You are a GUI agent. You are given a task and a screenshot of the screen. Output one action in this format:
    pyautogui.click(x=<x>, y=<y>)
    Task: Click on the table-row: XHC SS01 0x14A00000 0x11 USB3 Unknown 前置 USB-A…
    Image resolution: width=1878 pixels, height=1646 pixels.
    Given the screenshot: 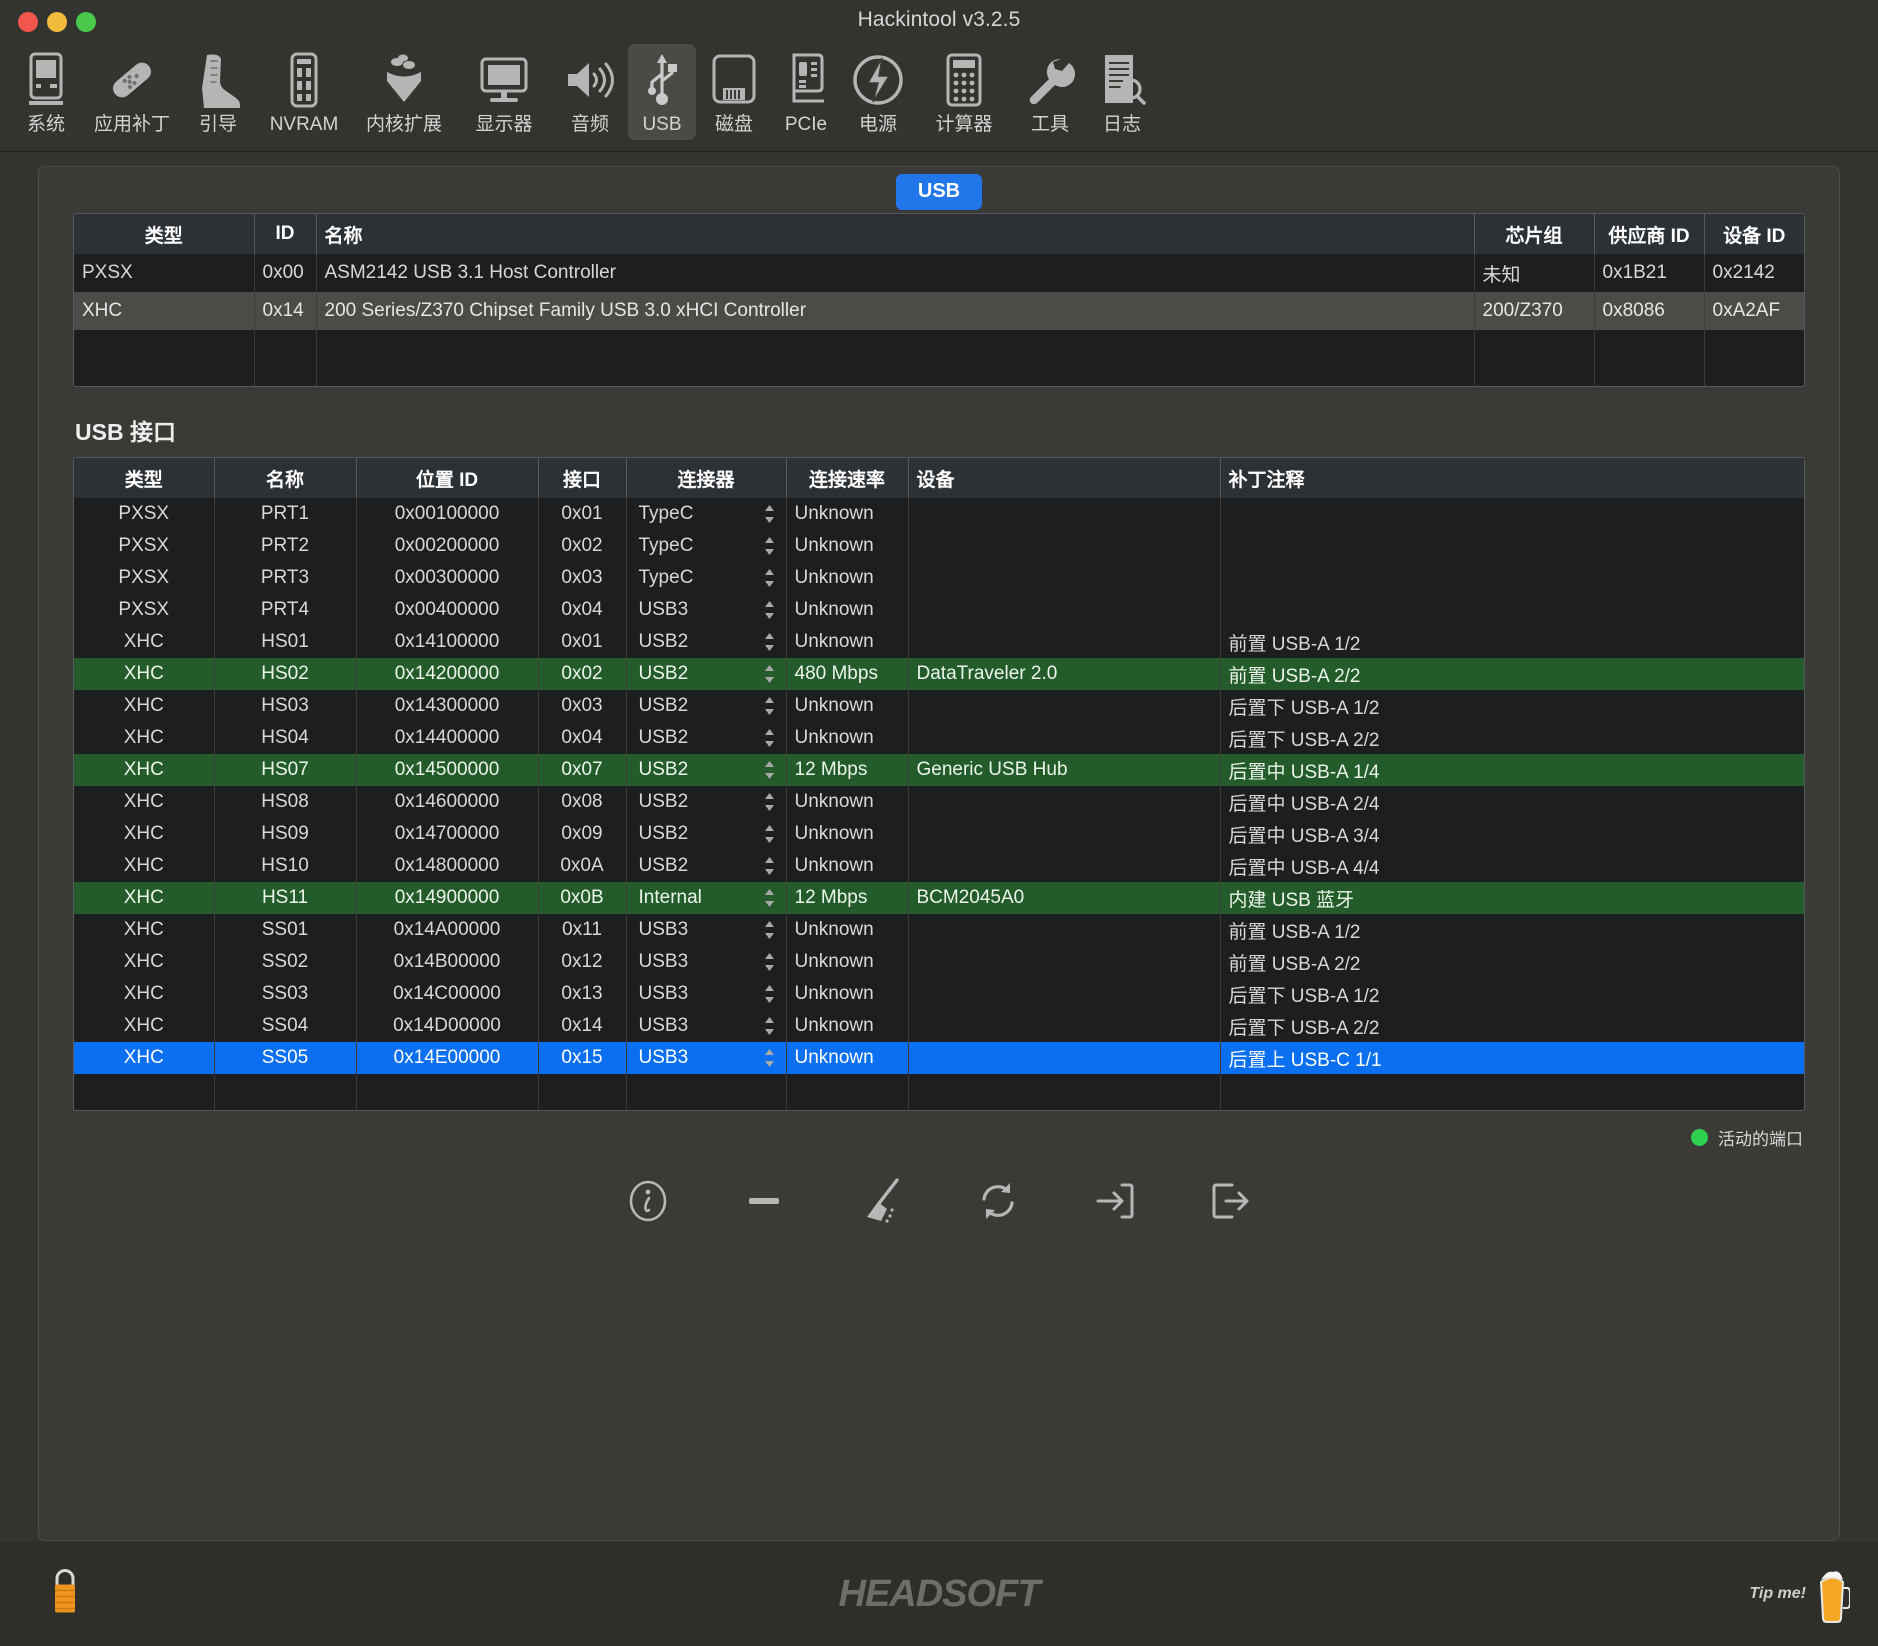 What is the action you would take?
    pyautogui.click(x=939, y=930)
    